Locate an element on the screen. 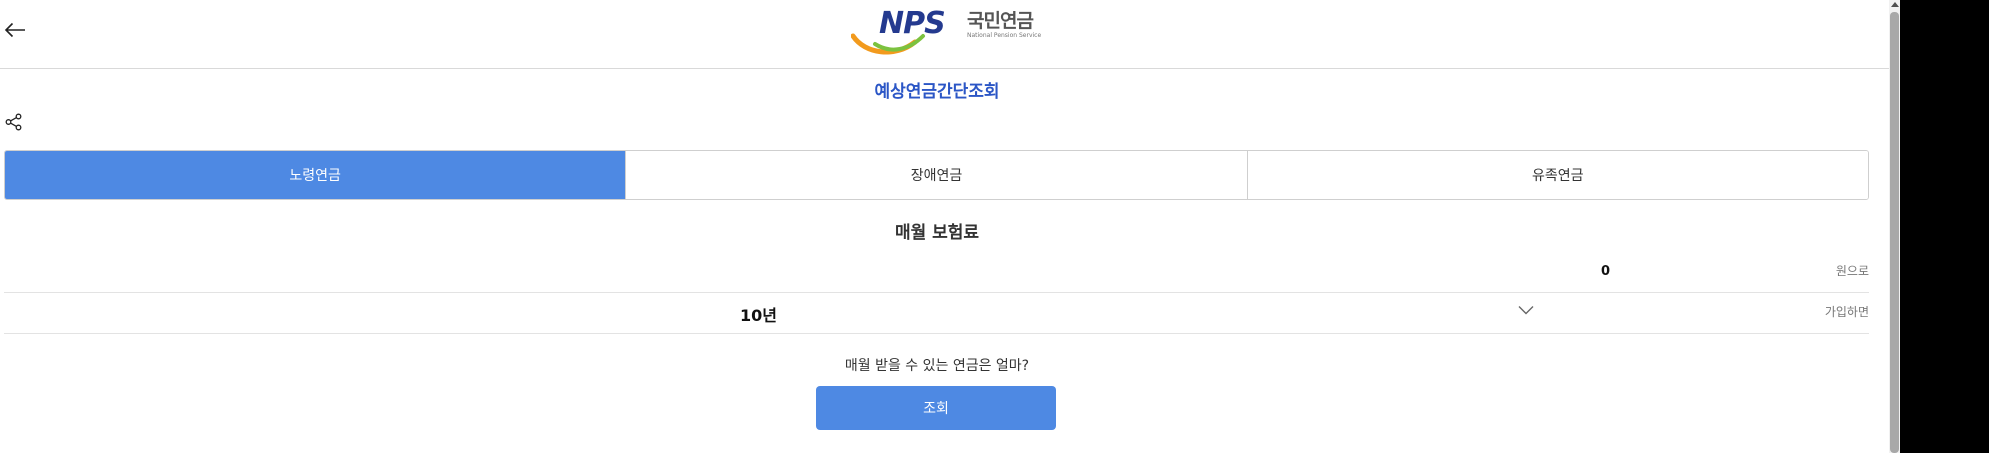  vertical-scrollbar is located at coordinates (1894, 226).